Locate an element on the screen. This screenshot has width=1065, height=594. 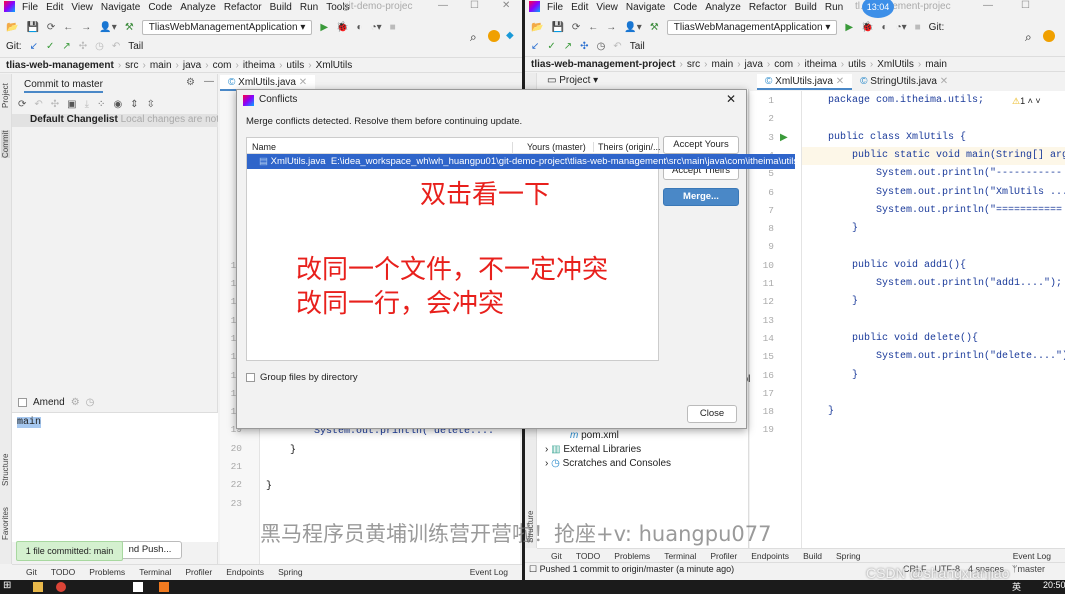
menu-code: Code is located at coordinates (160, 7).